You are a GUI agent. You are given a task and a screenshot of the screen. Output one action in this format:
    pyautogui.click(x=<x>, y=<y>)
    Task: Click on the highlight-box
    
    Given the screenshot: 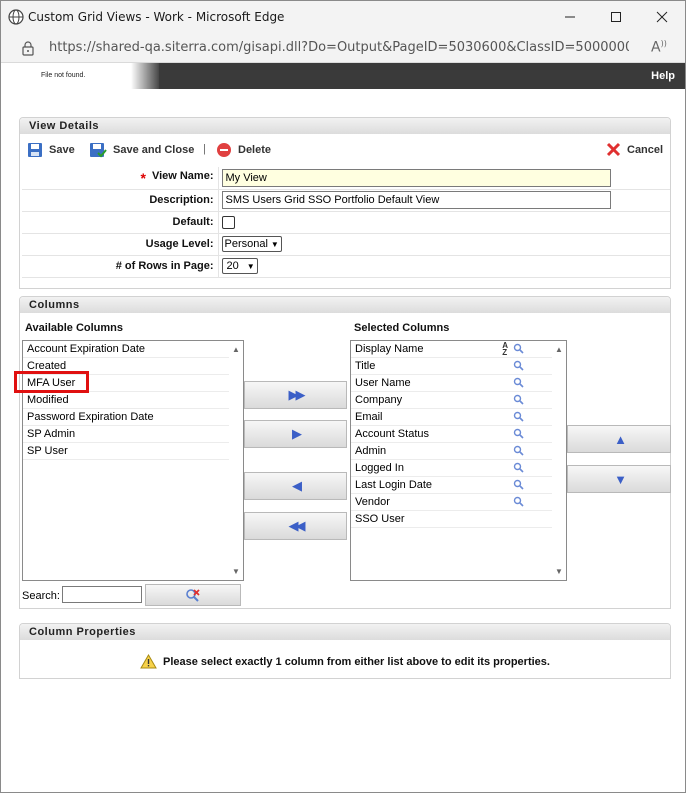 What is the action you would take?
    pyautogui.click(x=51, y=382)
    